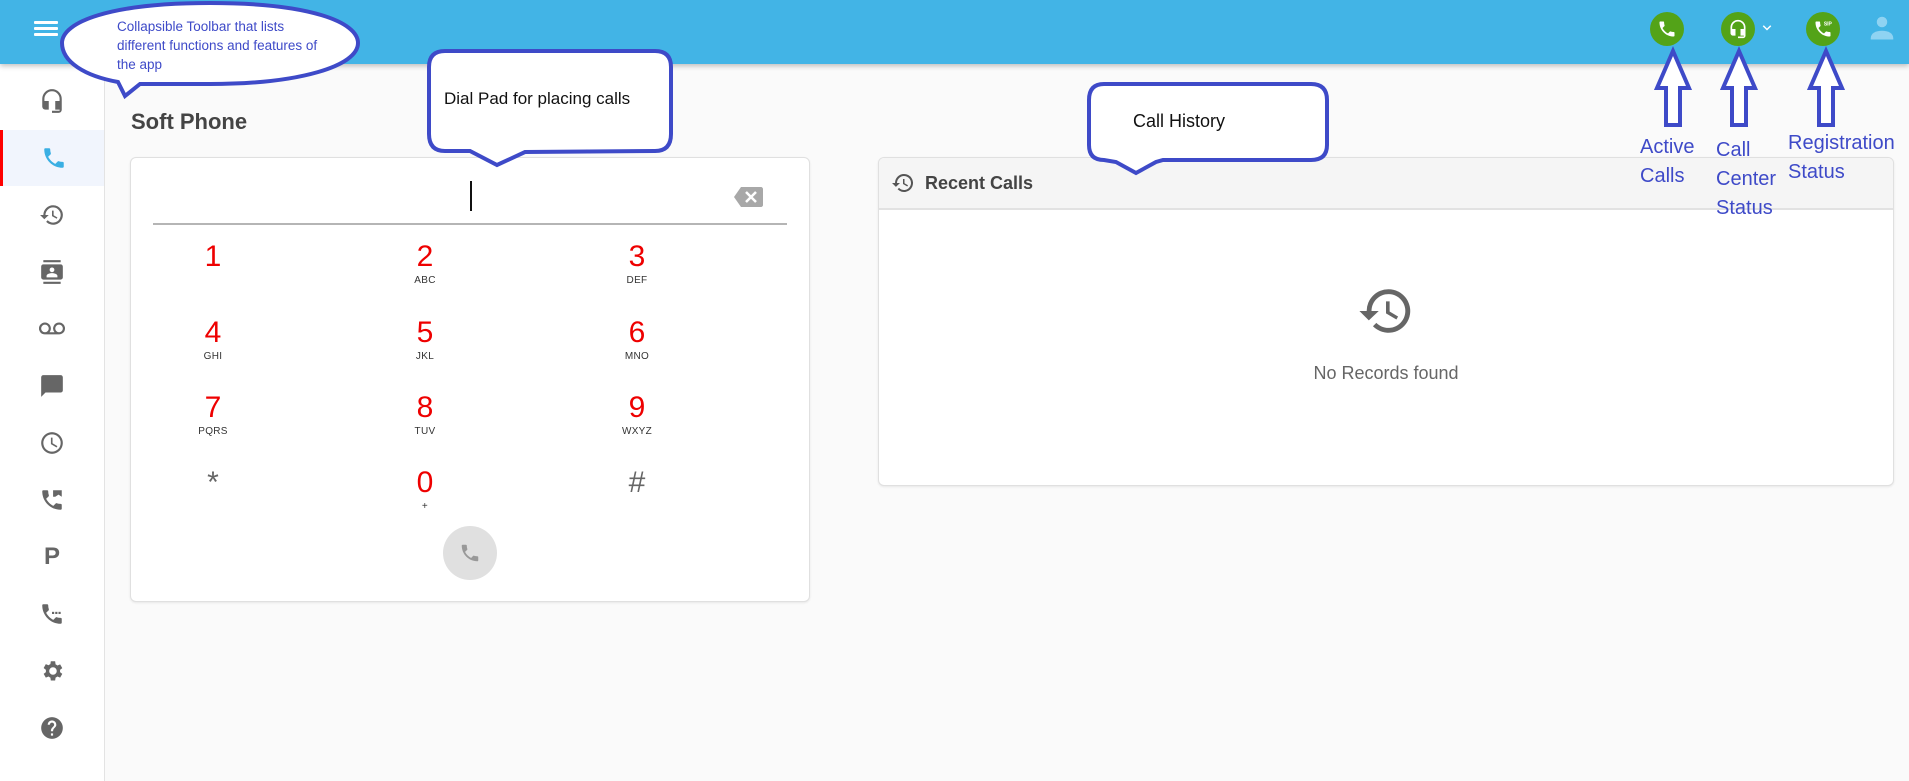  I want to click on call-history-callout-text: Call History, so click(1179, 121).